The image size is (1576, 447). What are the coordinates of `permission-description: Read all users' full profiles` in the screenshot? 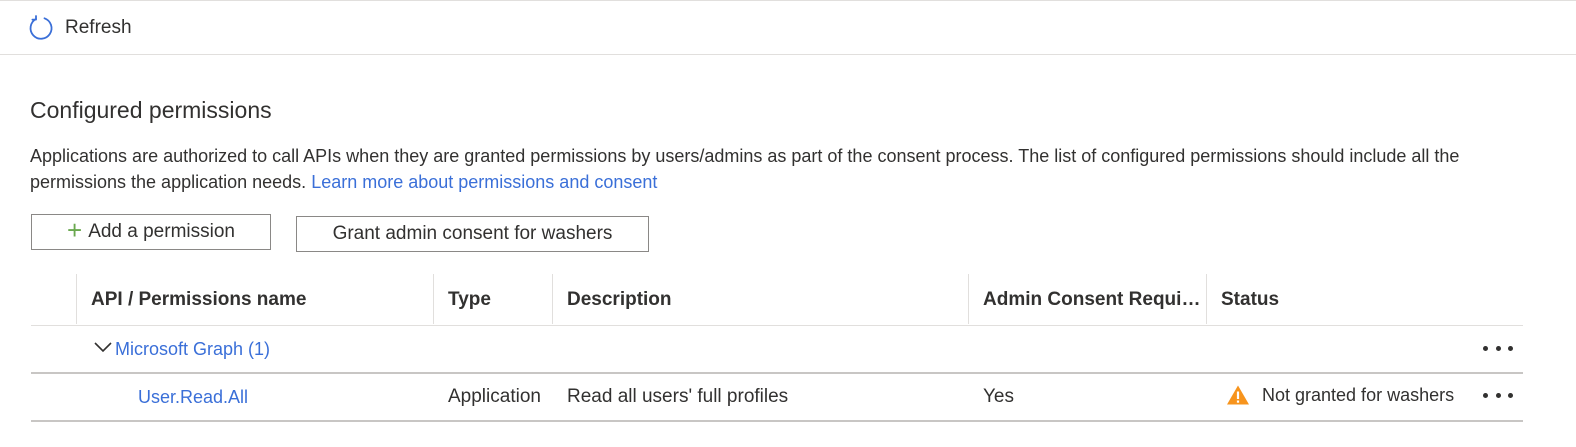 It's located at (678, 396).